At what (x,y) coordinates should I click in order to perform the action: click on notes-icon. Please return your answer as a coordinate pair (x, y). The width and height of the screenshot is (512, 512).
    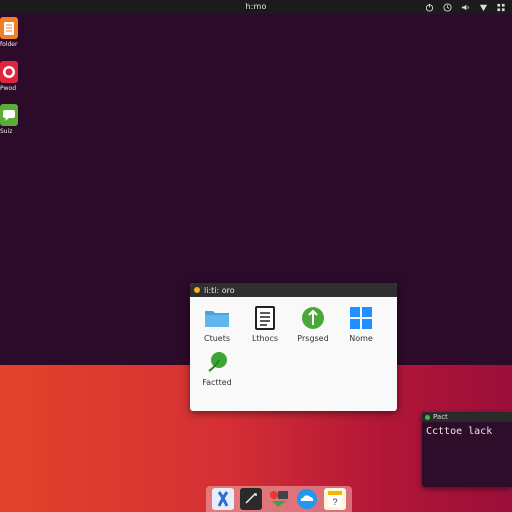
    Looking at the image, I should click on (9, 28).